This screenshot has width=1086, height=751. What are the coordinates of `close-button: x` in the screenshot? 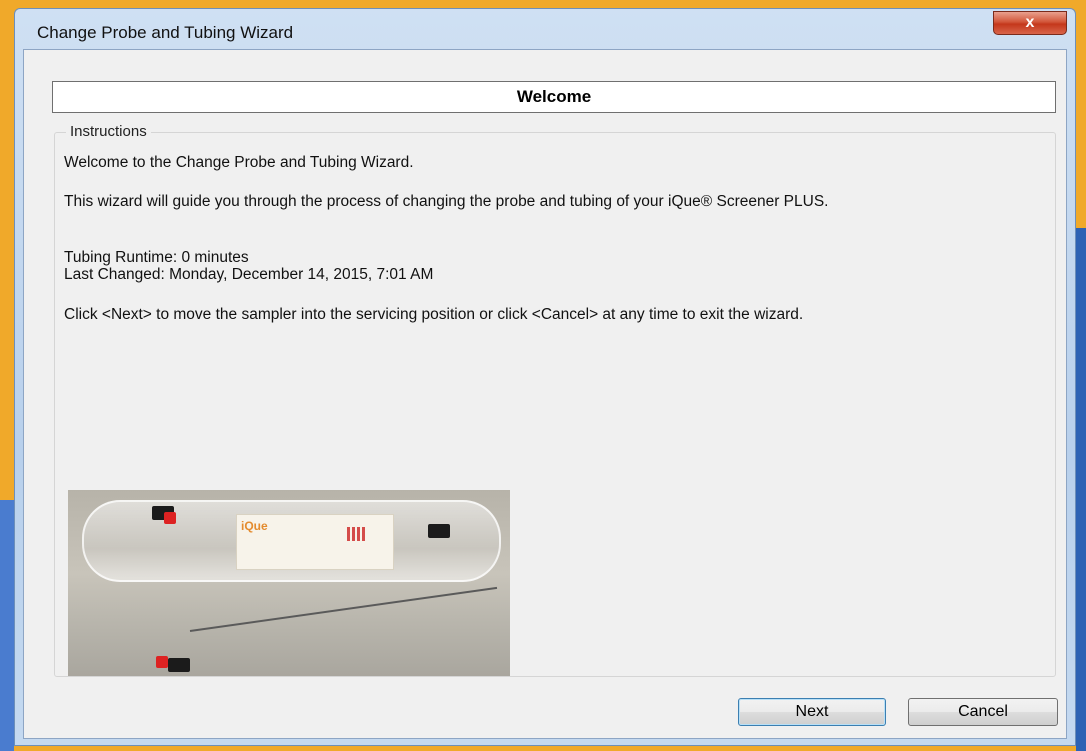 It's located at (1030, 23).